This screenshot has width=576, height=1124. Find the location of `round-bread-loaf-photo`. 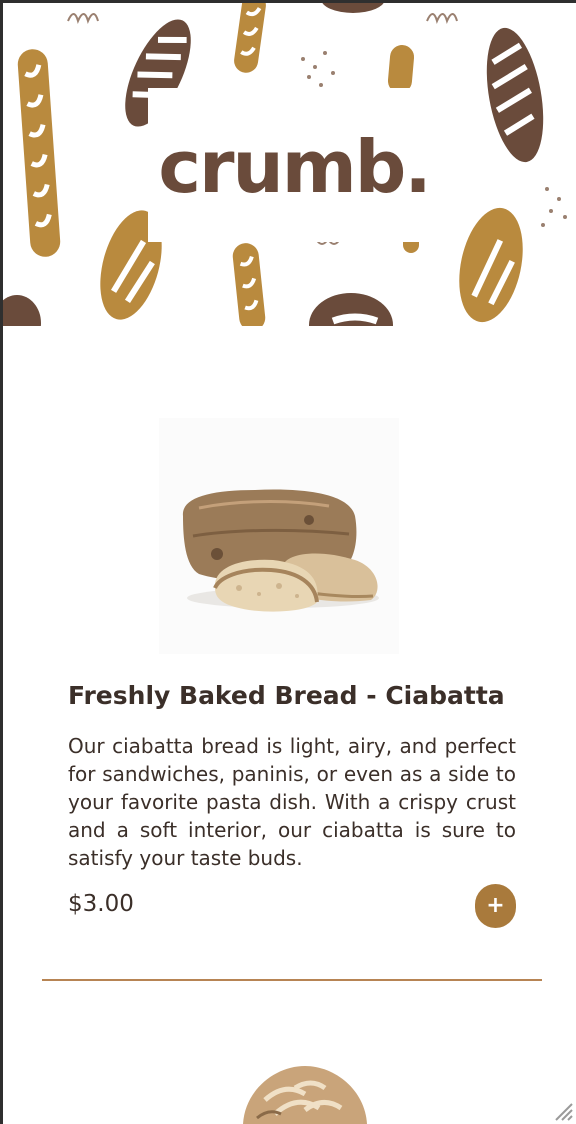

round-bread-loaf-photo is located at coordinates (305, 1095).